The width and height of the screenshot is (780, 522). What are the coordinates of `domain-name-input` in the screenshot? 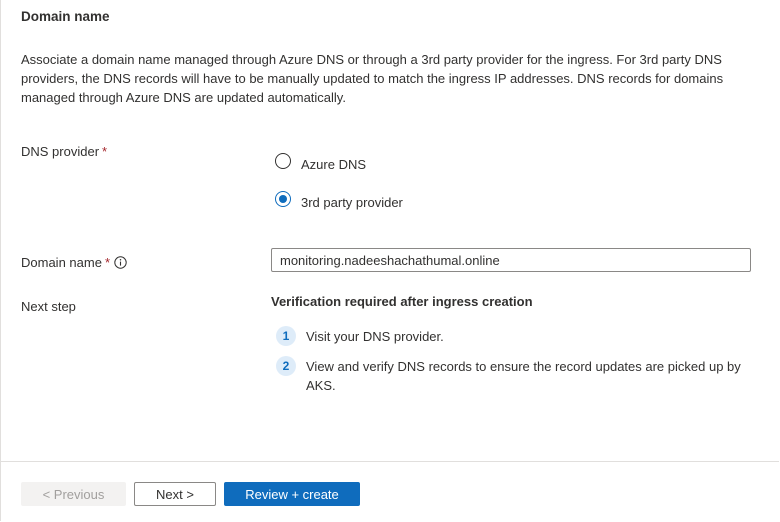 It's located at (511, 260).